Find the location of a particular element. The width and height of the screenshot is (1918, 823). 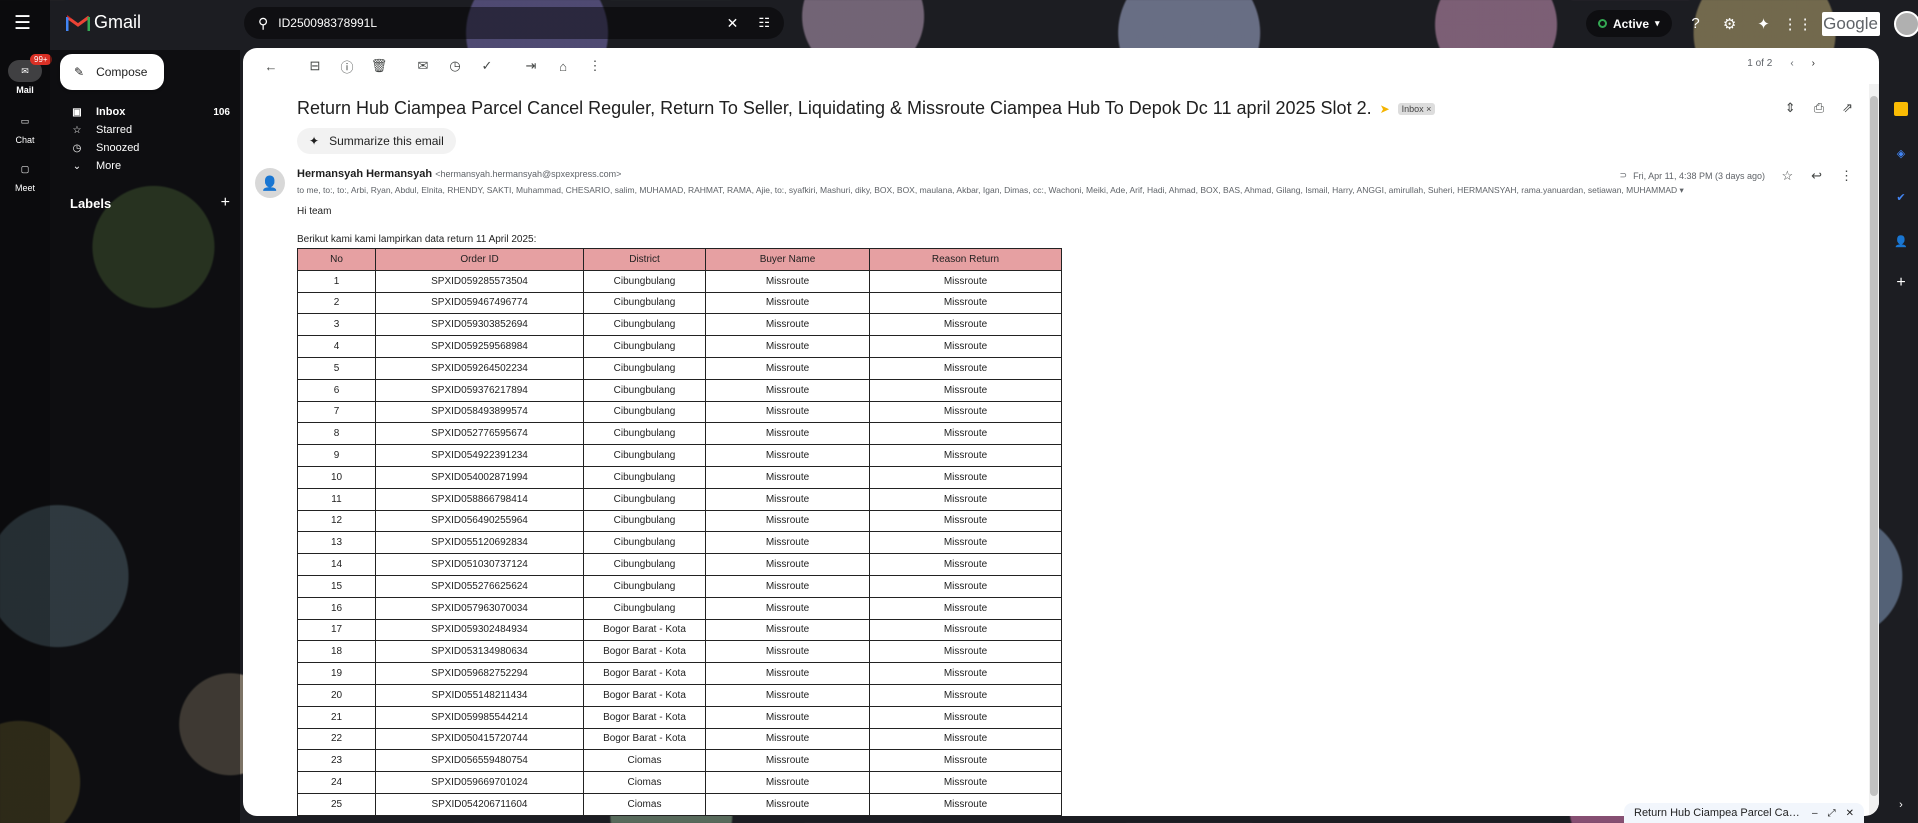

table-cell: SPXID055276625624 is located at coordinates (479, 586).